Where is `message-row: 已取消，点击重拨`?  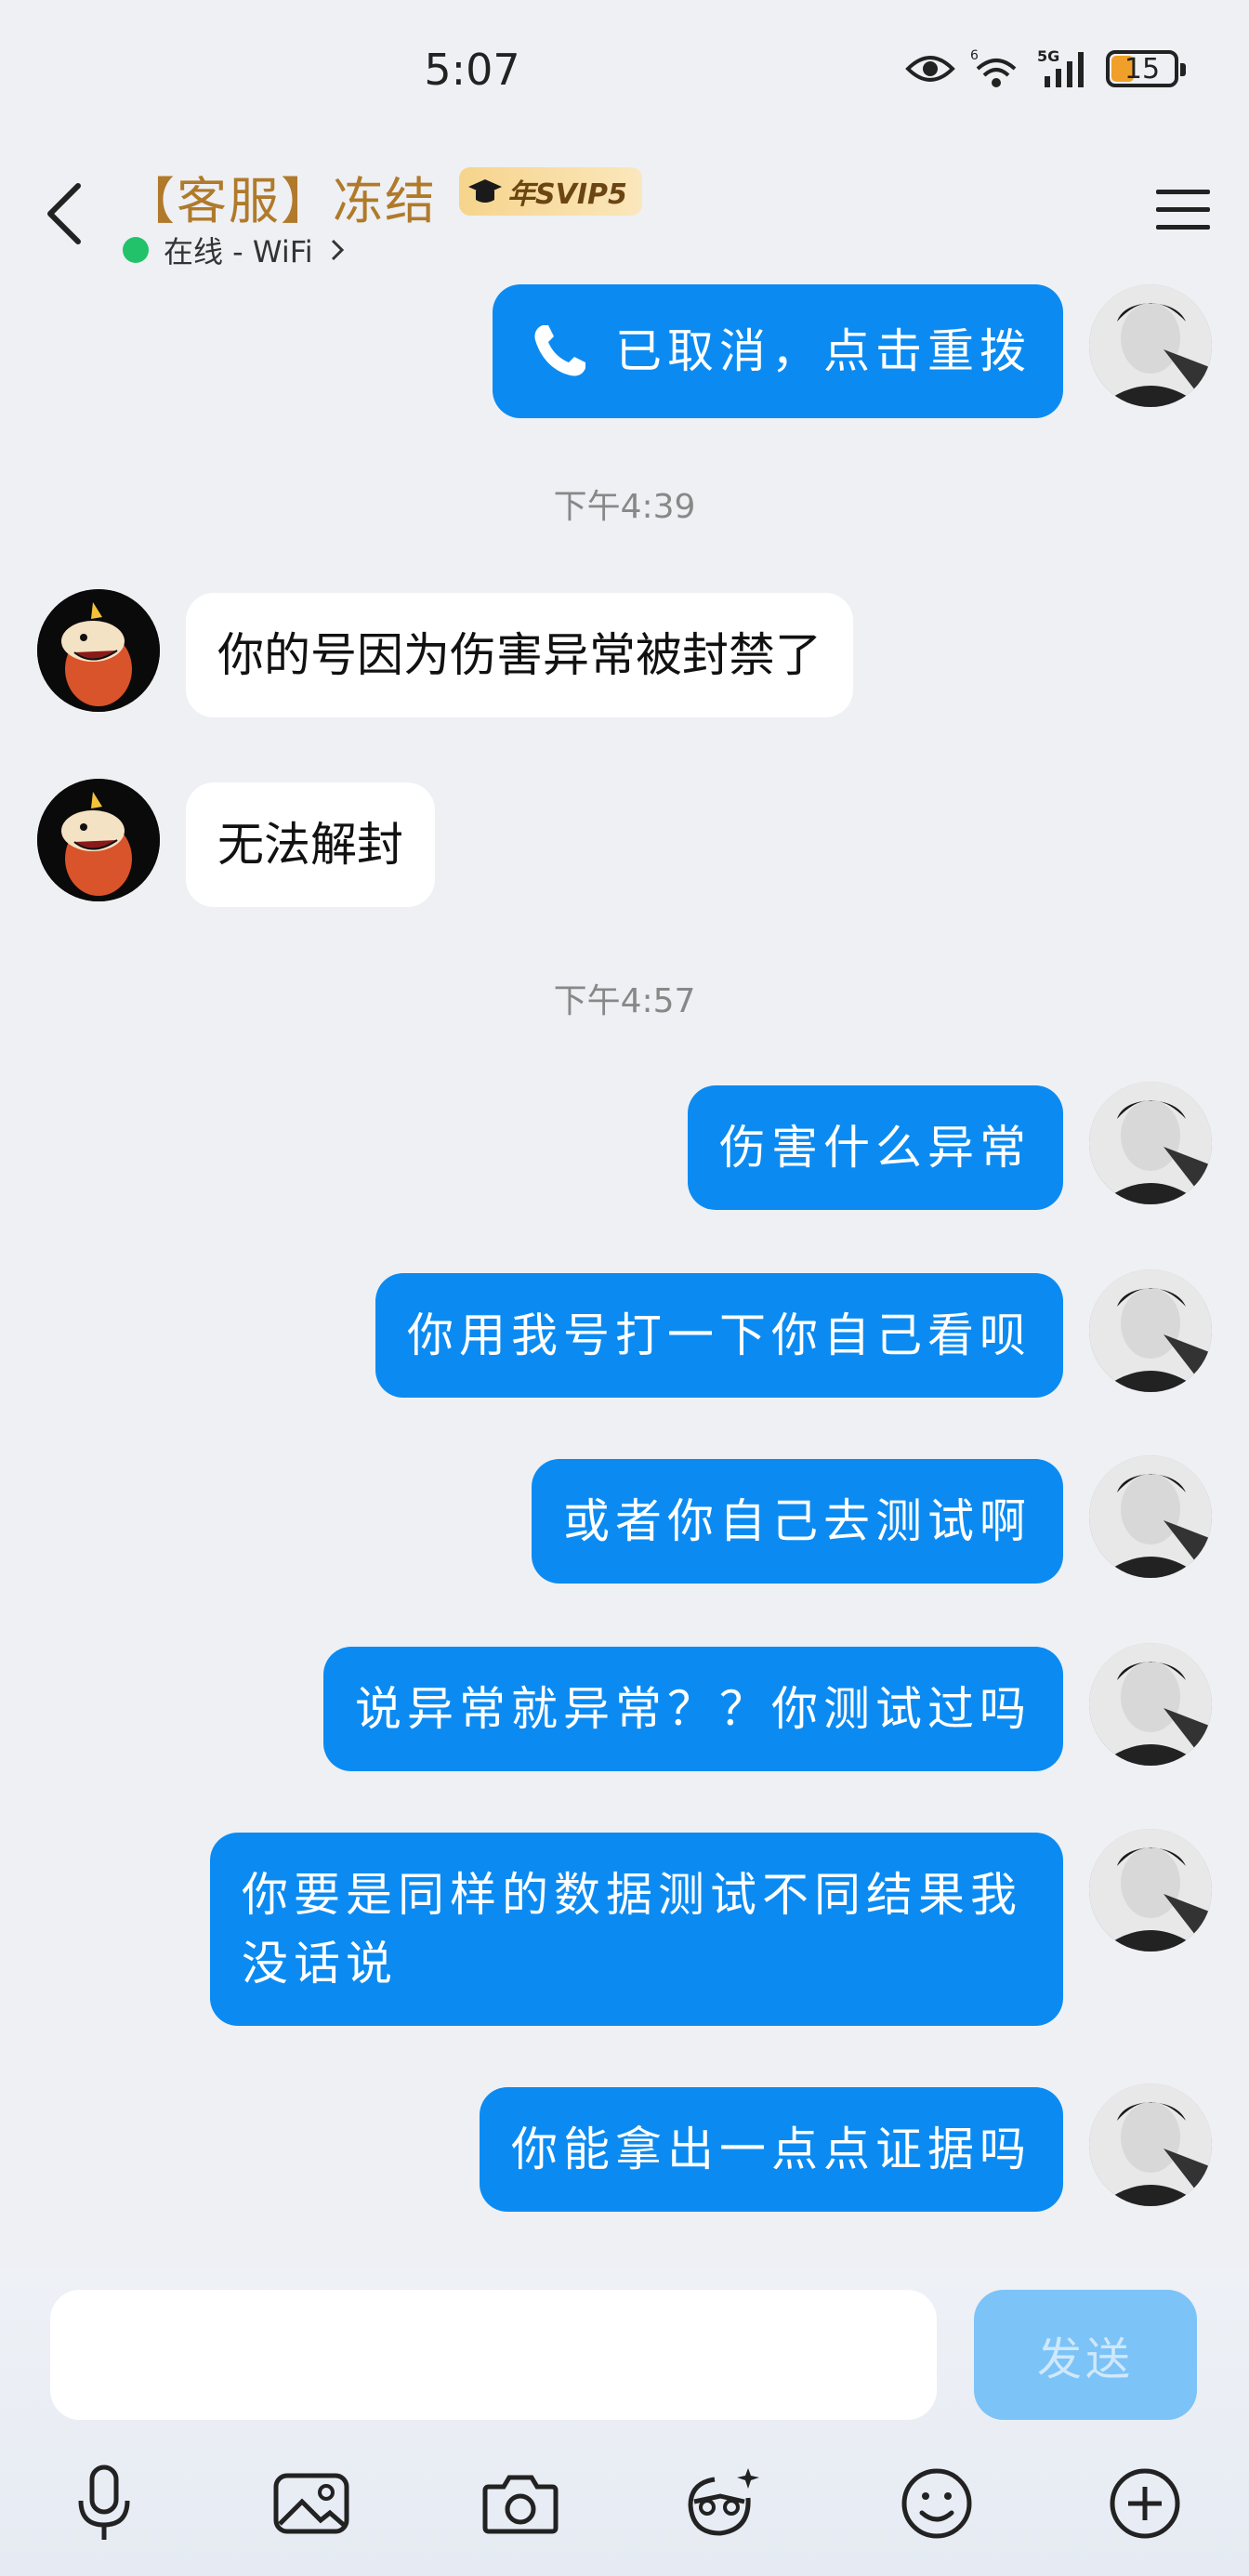
message-row: 已取消，点击重拨 is located at coordinates (624, 354).